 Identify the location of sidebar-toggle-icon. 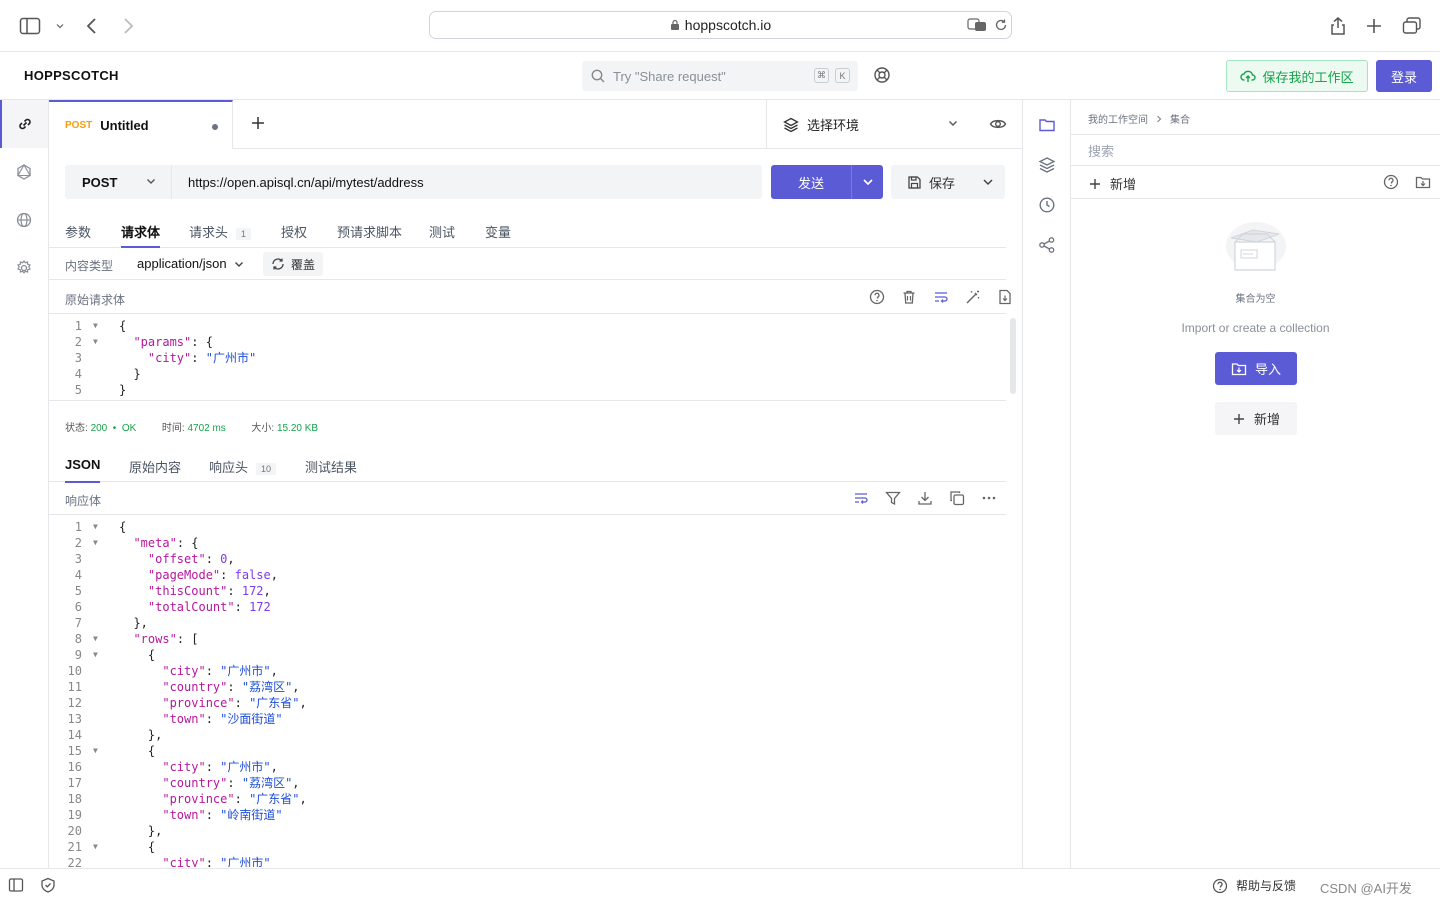
(30, 26).